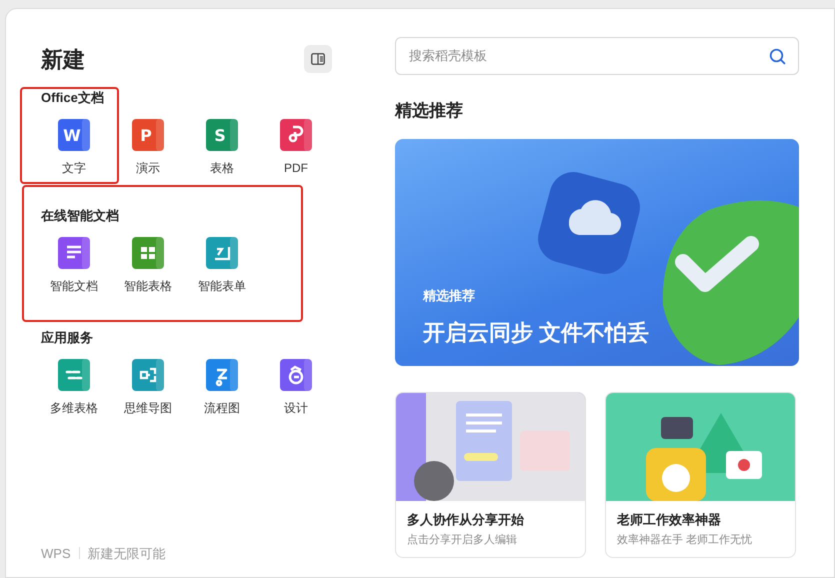 The height and width of the screenshot is (578, 835). I want to click on new-document-option: 智能表单, so click(222, 266).